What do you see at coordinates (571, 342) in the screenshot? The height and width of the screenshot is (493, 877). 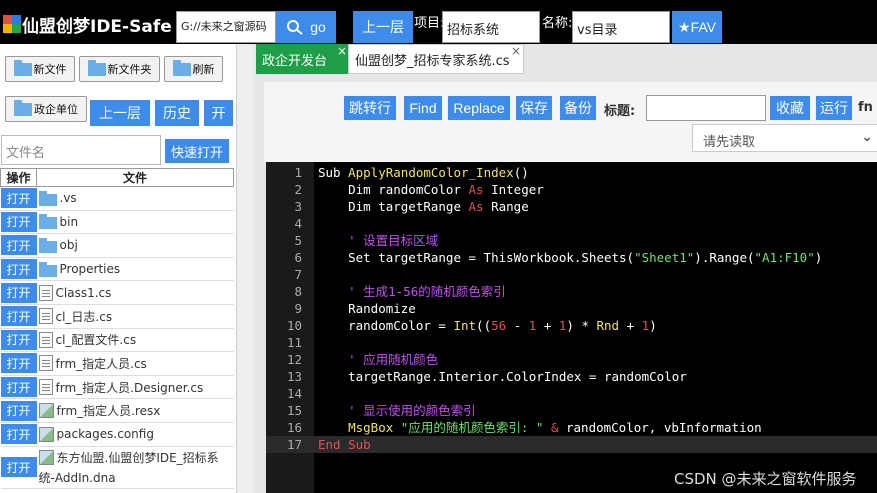 I see `code-line: 11` at bounding box center [571, 342].